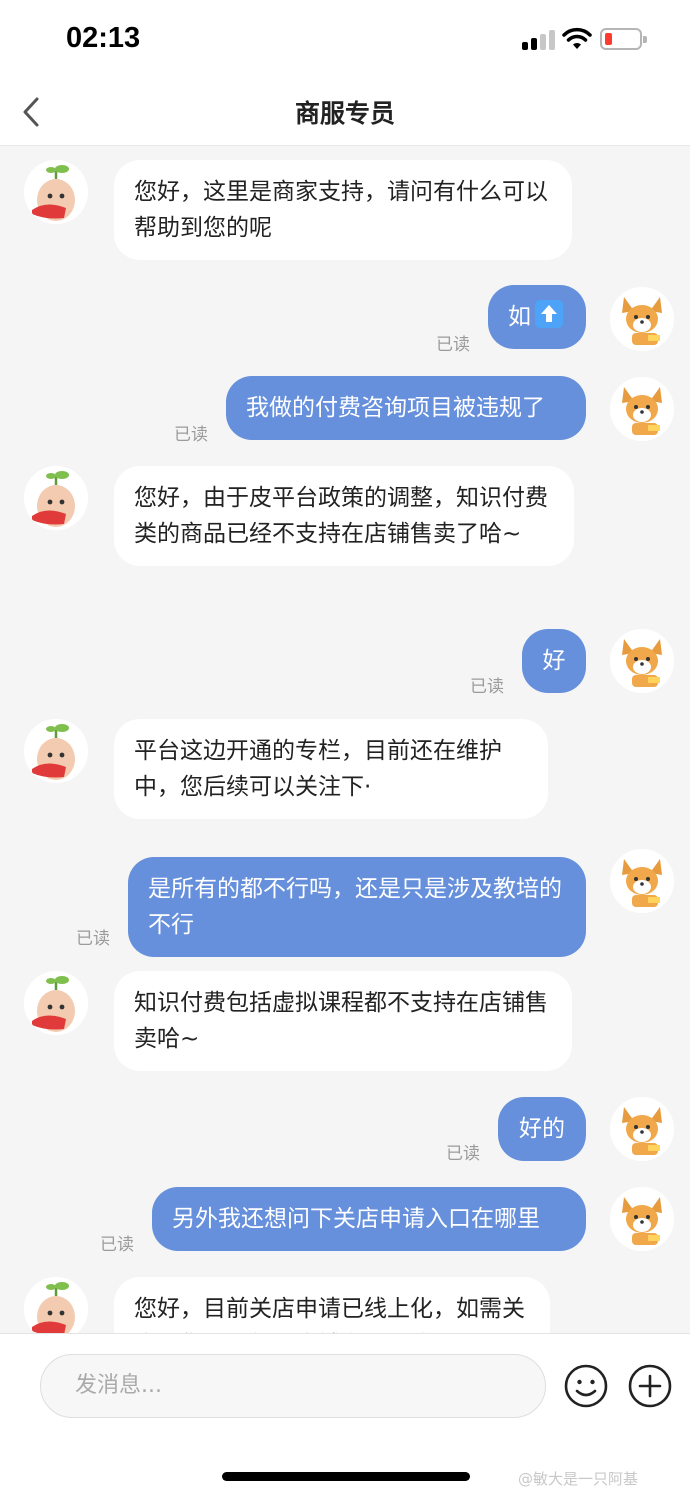  I want to click on home-indicator, so click(346, 1476).